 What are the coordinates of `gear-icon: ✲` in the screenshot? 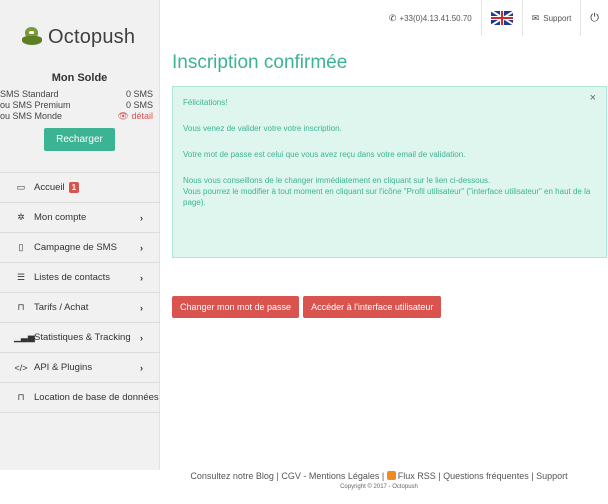 It's located at (21, 217).